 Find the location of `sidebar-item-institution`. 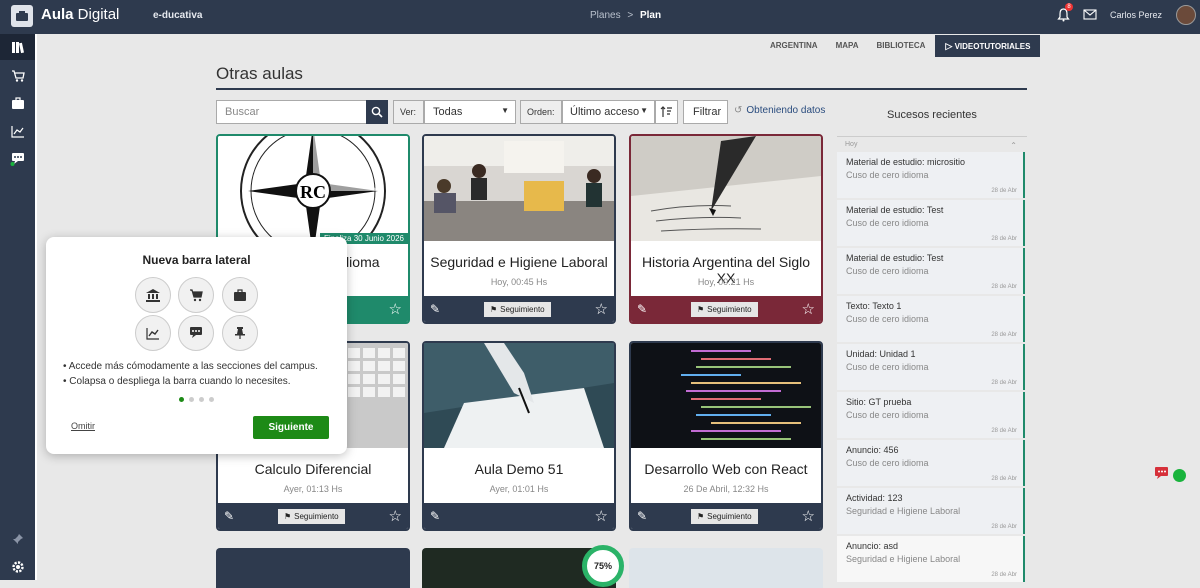

sidebar-item-institution is located at coordinates (17, 47).